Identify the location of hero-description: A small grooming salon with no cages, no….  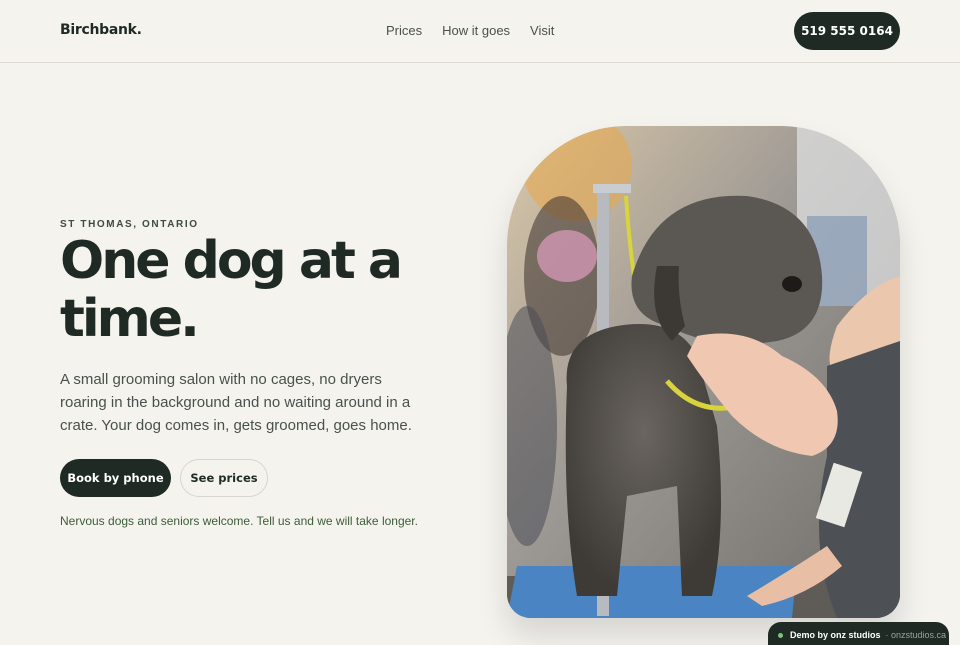
(236, 402).